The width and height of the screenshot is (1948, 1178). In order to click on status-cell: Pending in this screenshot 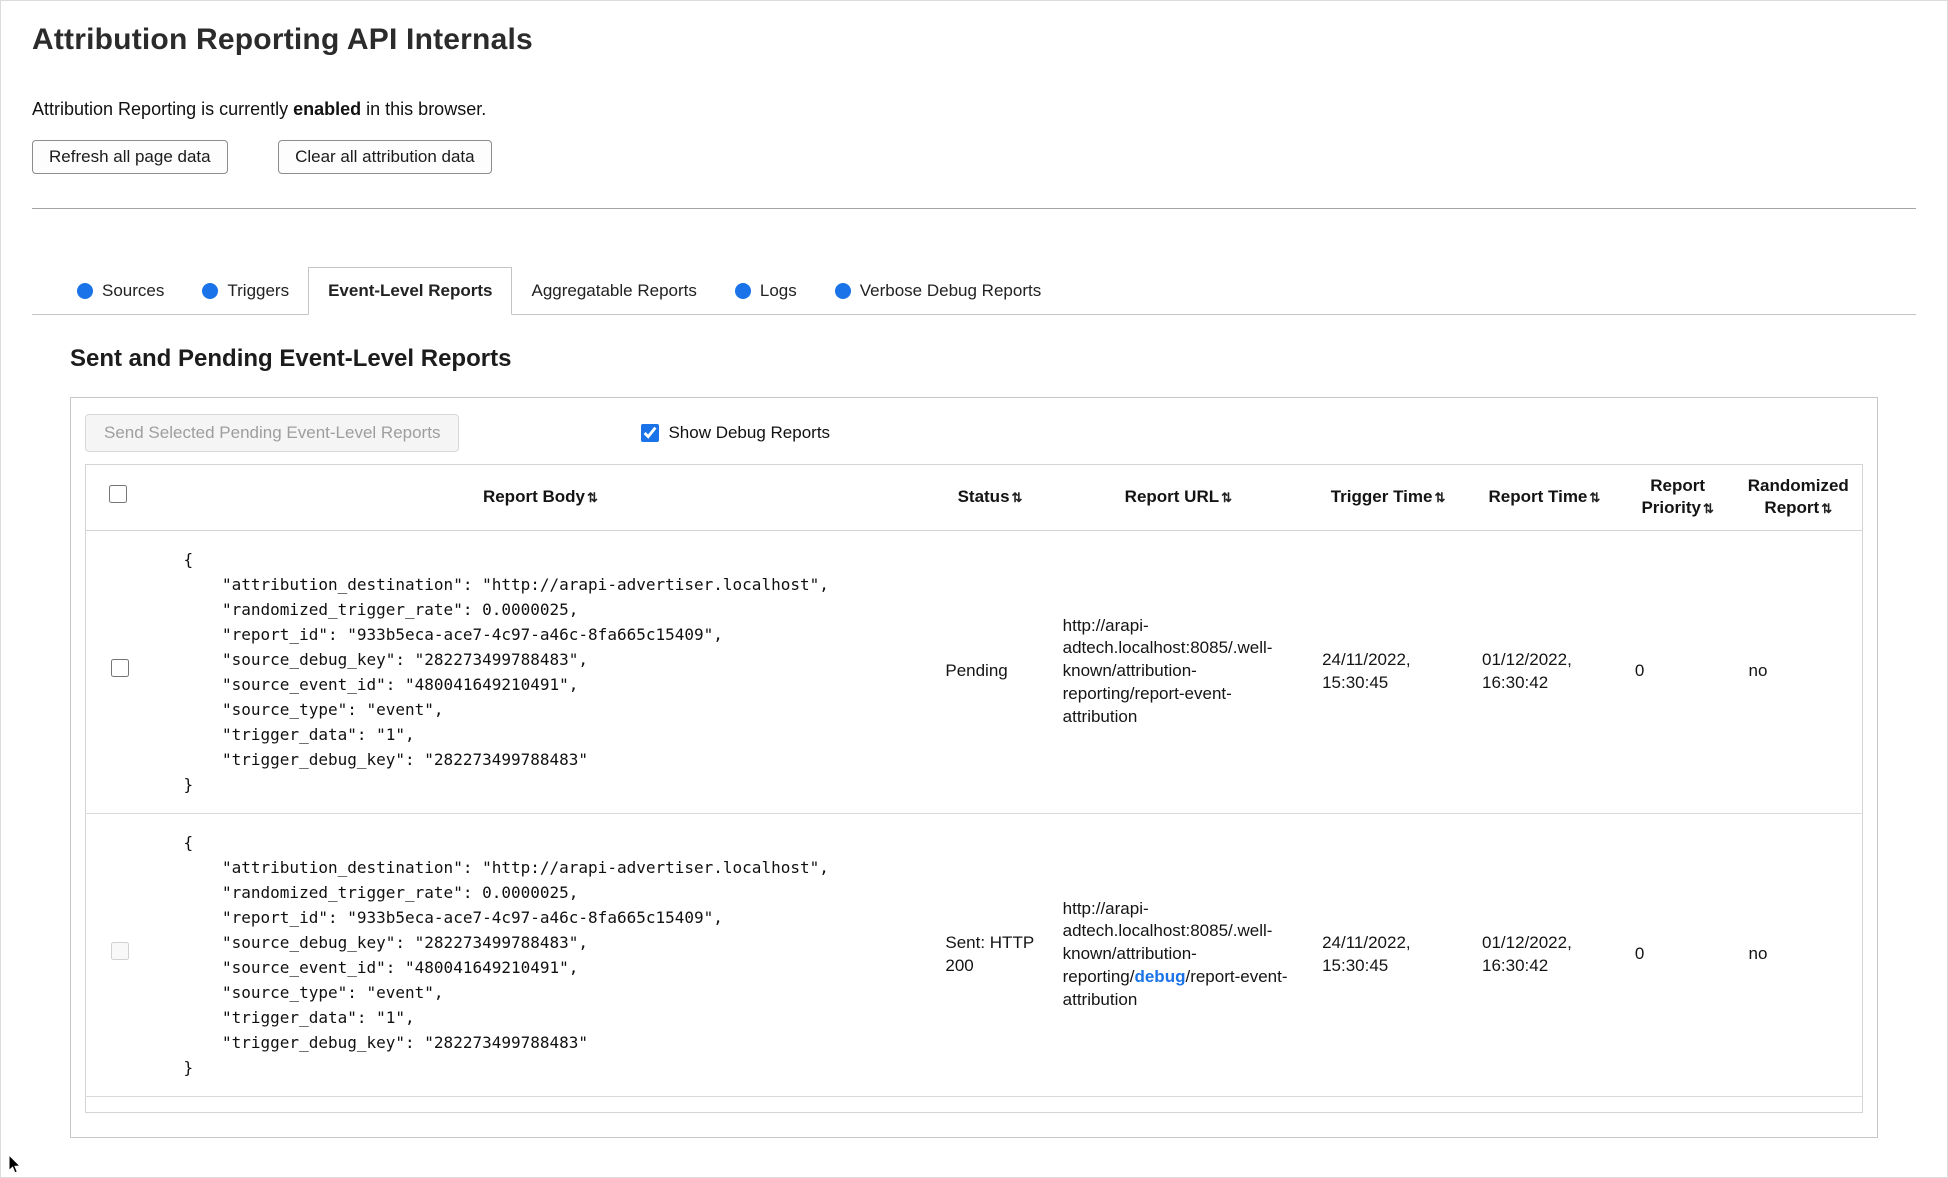, I will do `click(976, 671)`.